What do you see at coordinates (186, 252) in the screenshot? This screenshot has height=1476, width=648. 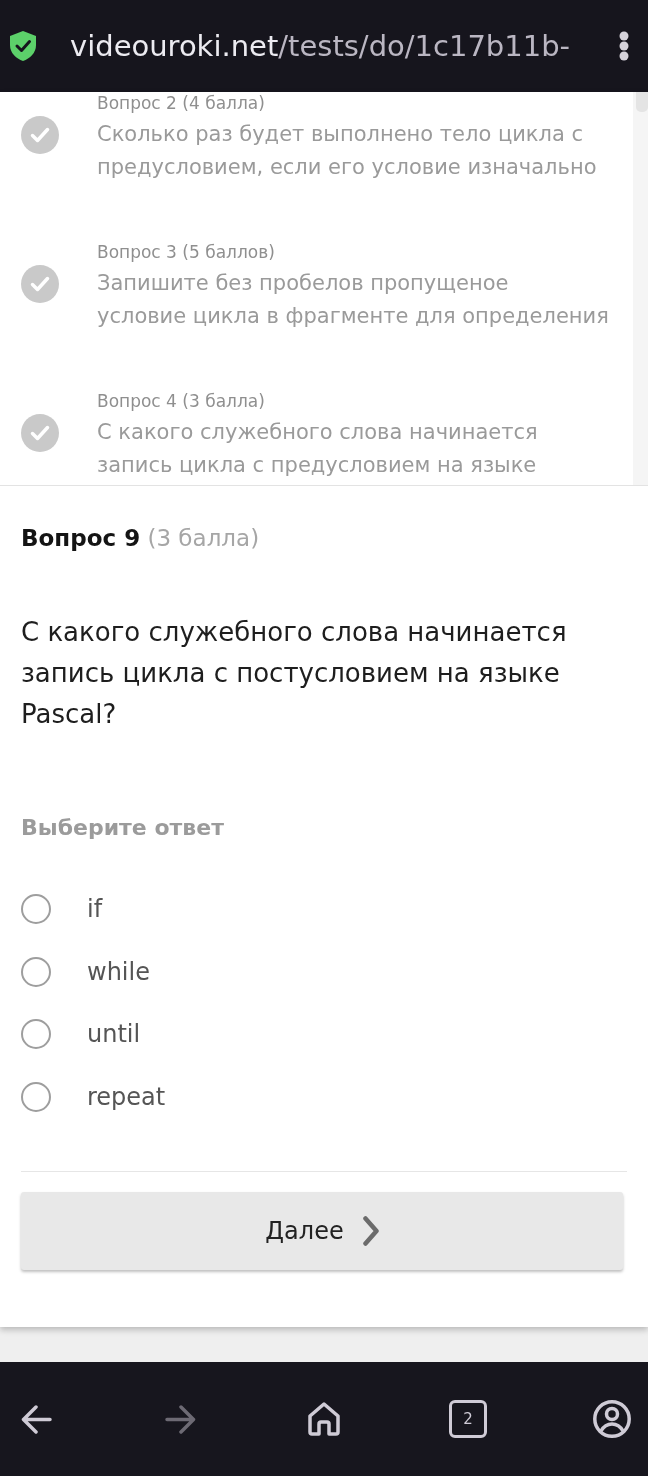 I see `question-label: Вопрос 3 (5 баллов)` at bounding box center [186, 252].